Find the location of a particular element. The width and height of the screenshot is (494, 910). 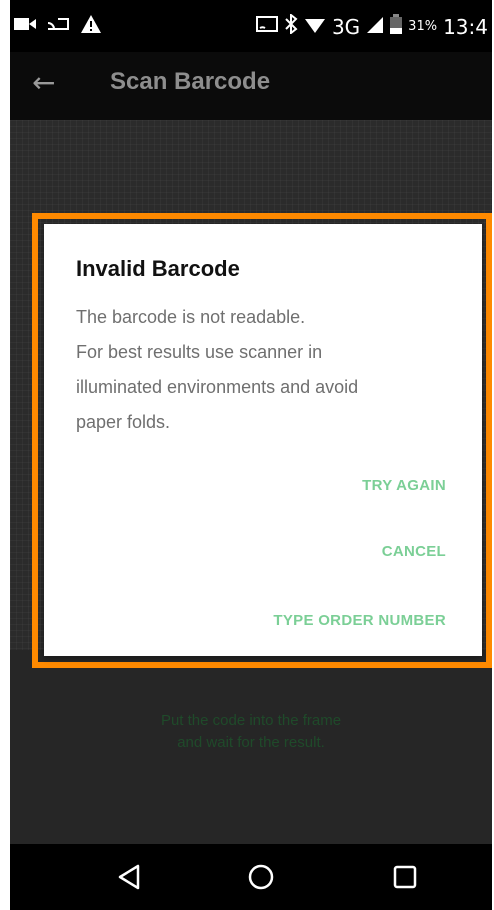

dialog-message-line: For best results use scanner in is located at coordinates (199, 352).